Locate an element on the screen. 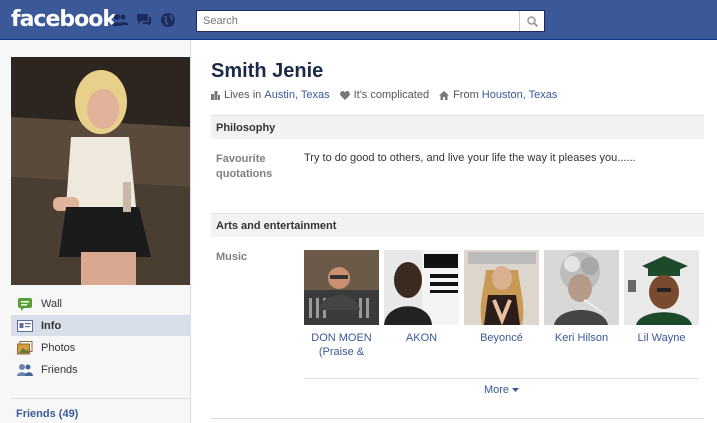 This screenshot has height=423, width=717. lives-prefix: Lives in is located at coordinates (243, 95).